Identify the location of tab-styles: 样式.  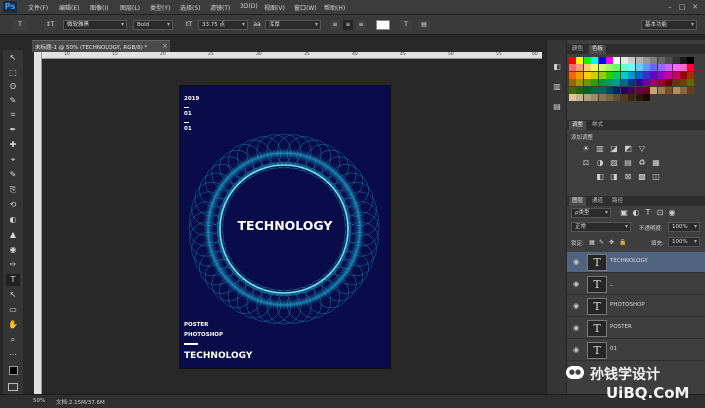
(597, 125).